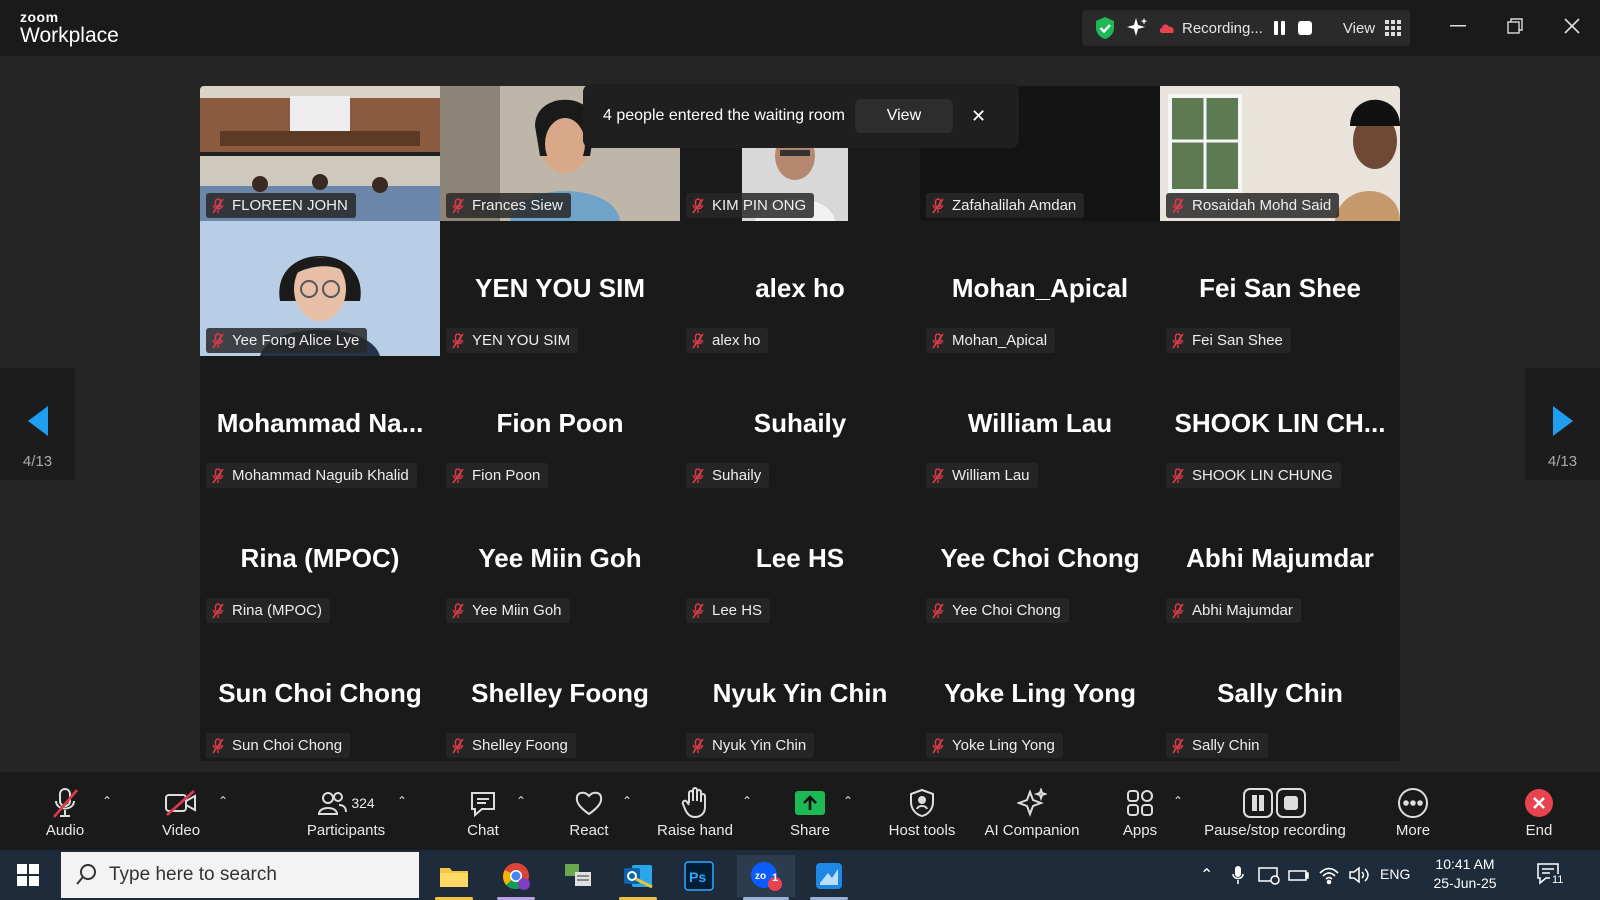  I want to click on view-waiting-room-button: View, so click(903, 116).